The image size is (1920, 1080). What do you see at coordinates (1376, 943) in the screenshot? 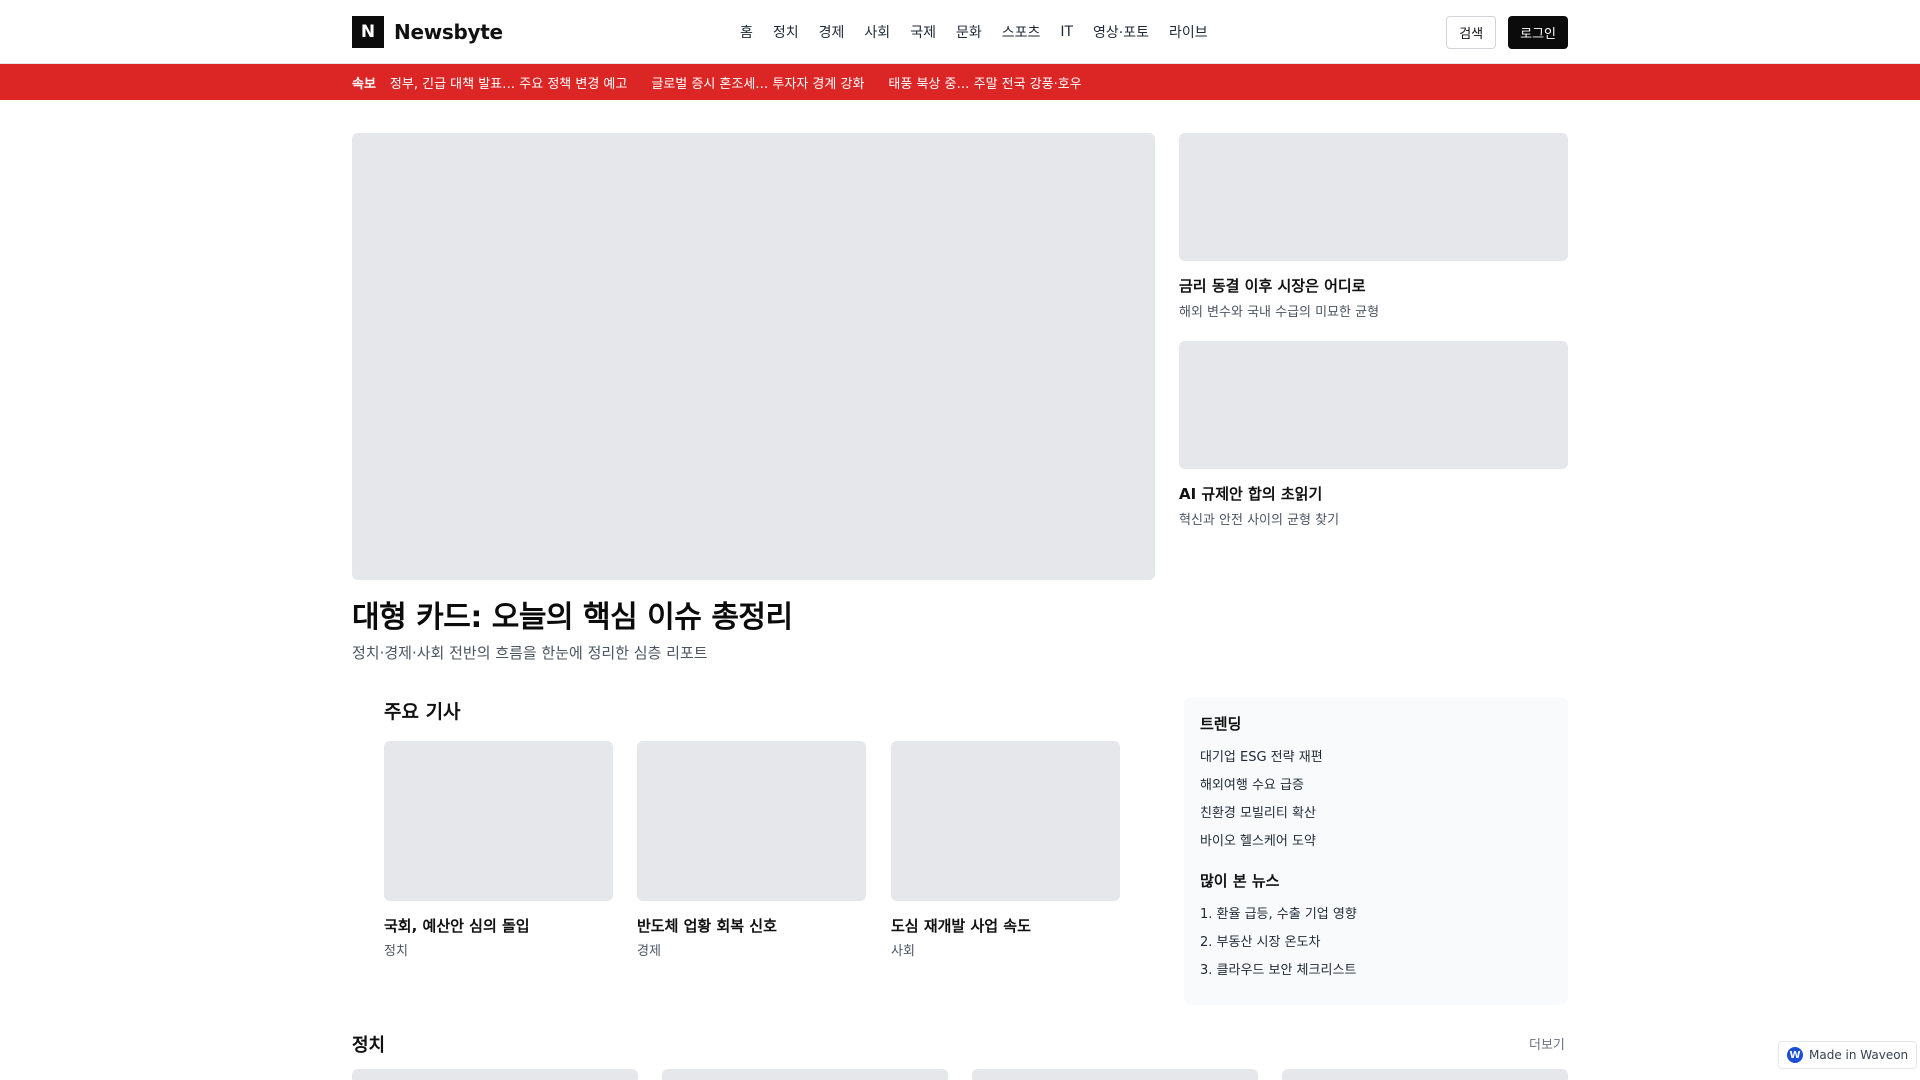
I see `most-viewed-item: 2. 부동산 시장 온도차` at bounding box center [1376, 943].